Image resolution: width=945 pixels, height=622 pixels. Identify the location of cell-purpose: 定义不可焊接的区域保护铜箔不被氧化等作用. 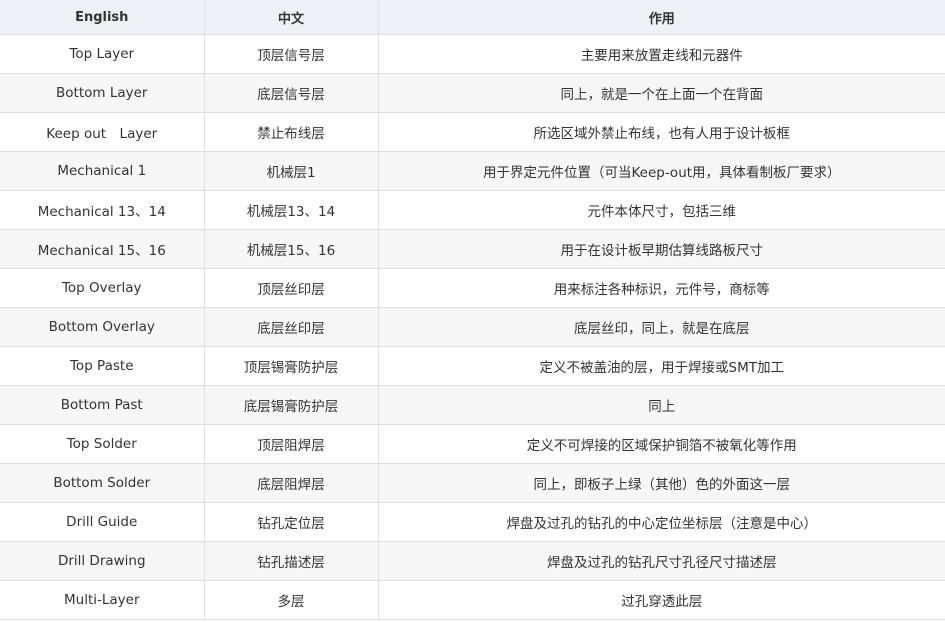
(661, 444).